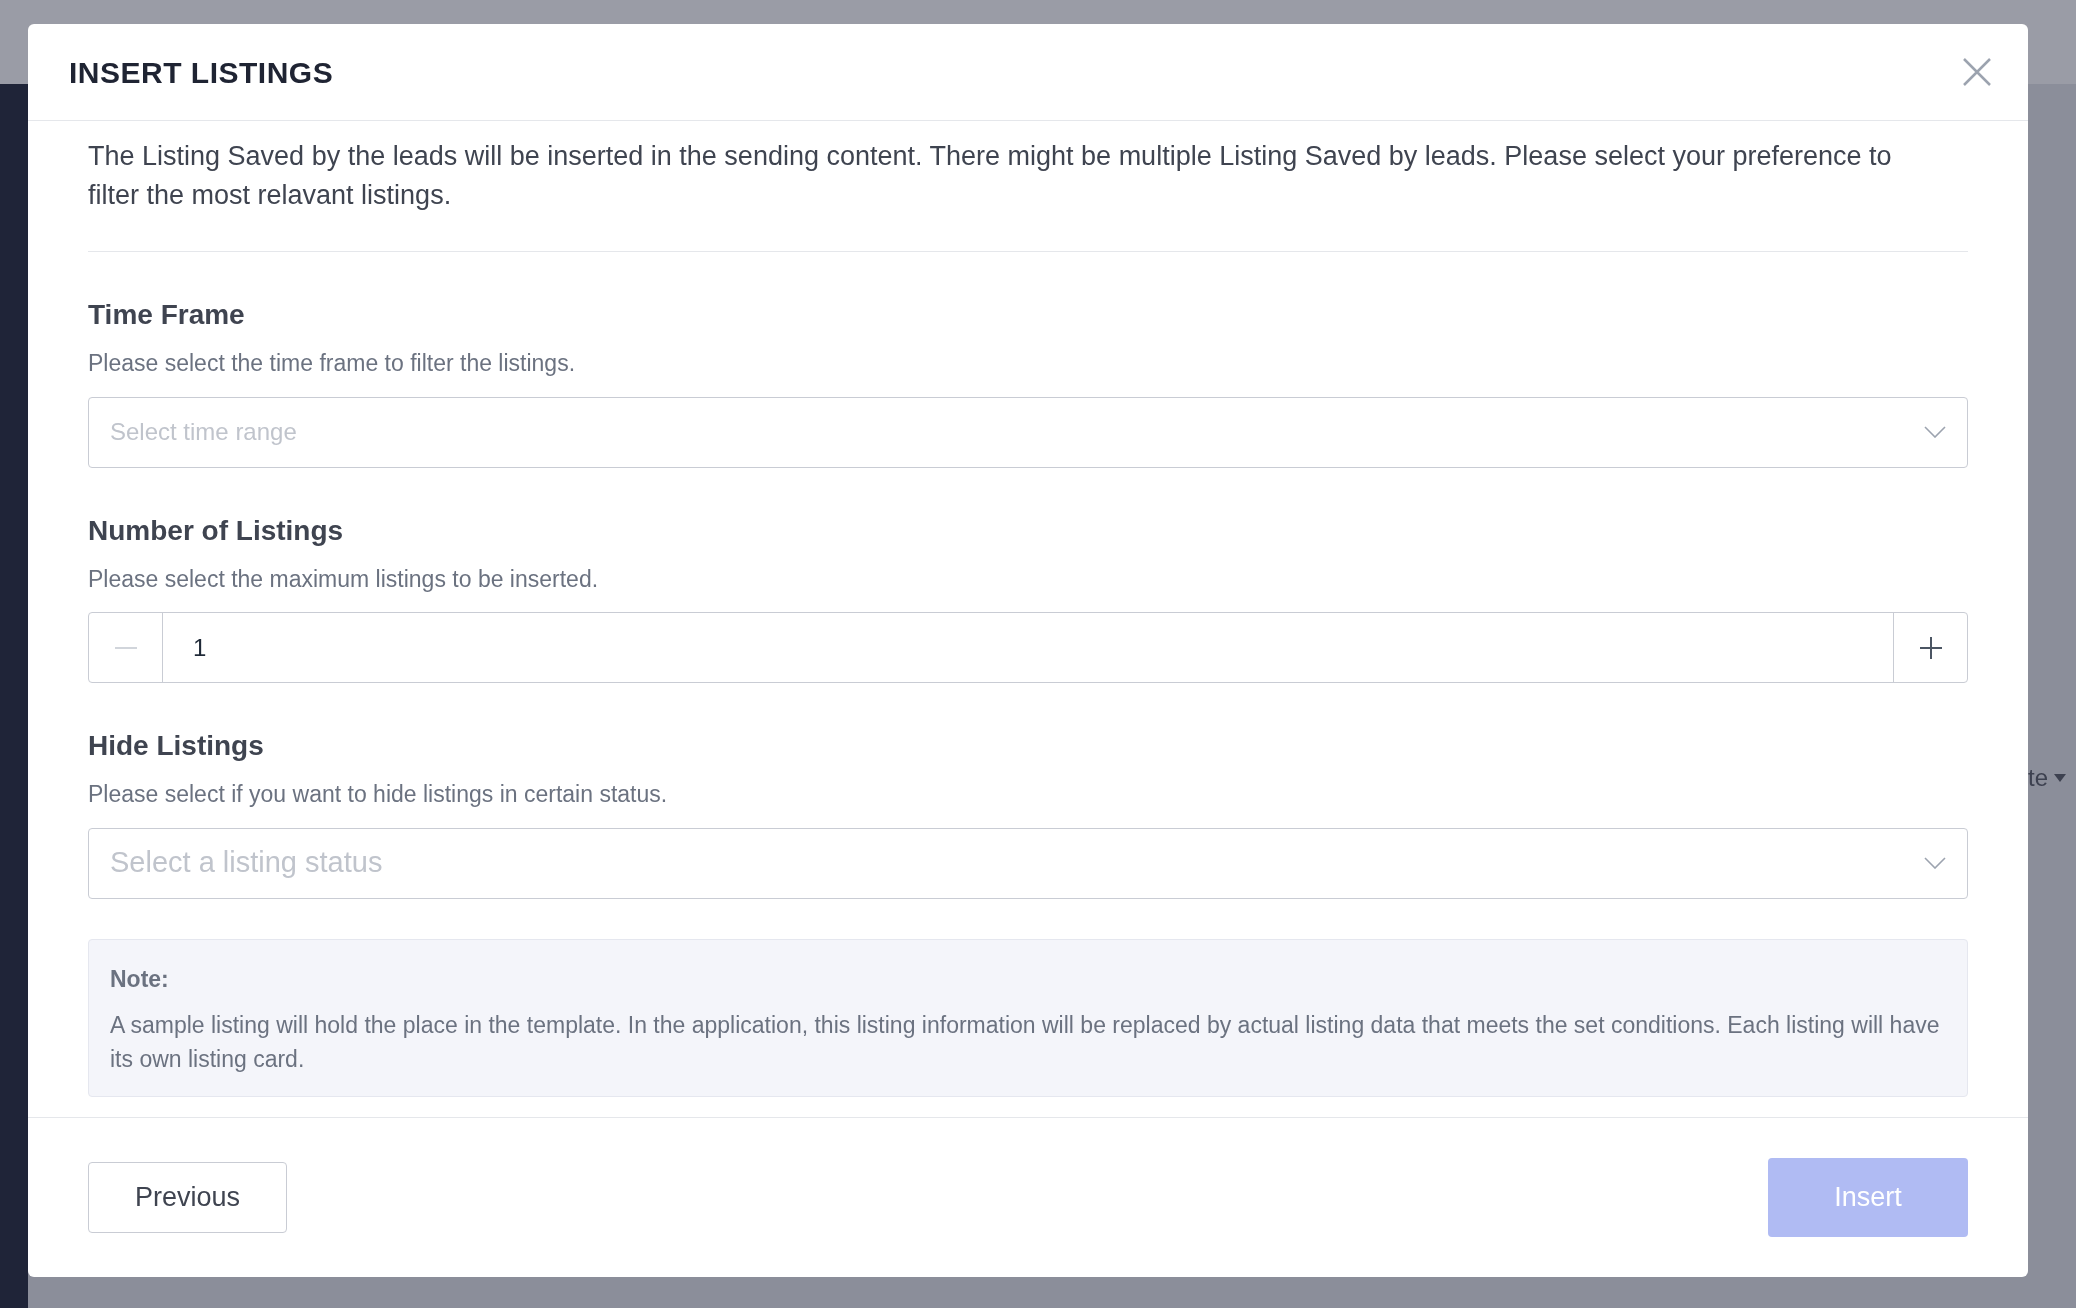 This screenshot has height=1308, width=2076. I want to click on close-icon, so click(1977, 72).